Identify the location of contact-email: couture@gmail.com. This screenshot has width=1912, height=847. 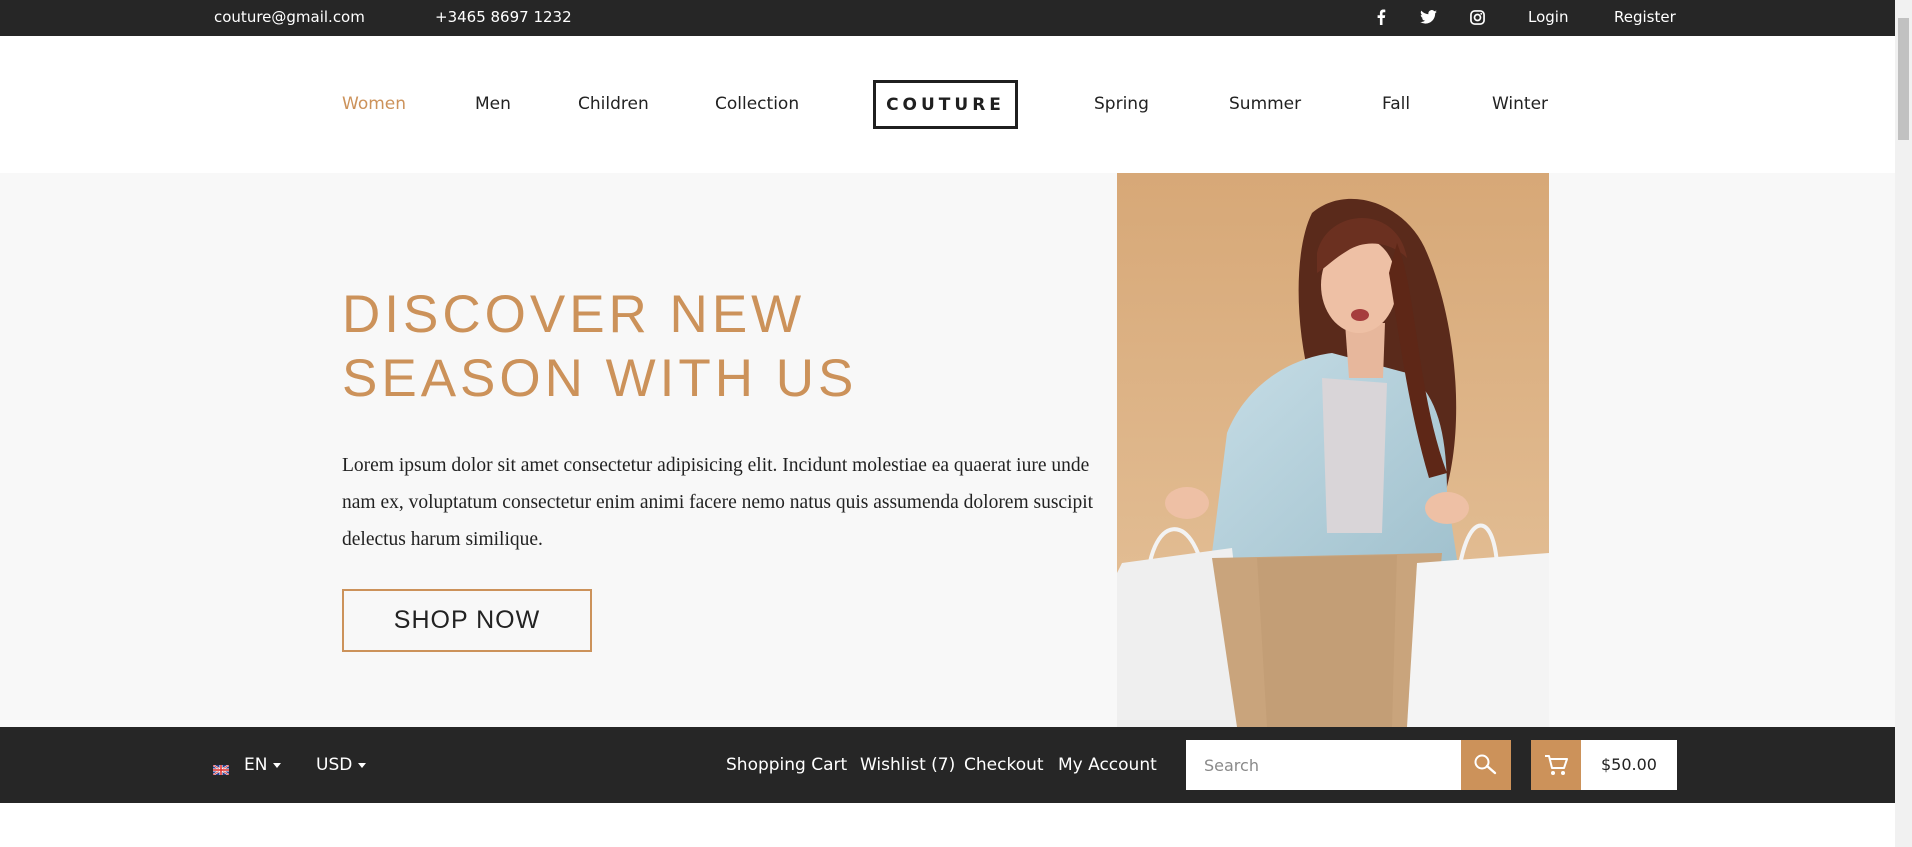
(289, 17).